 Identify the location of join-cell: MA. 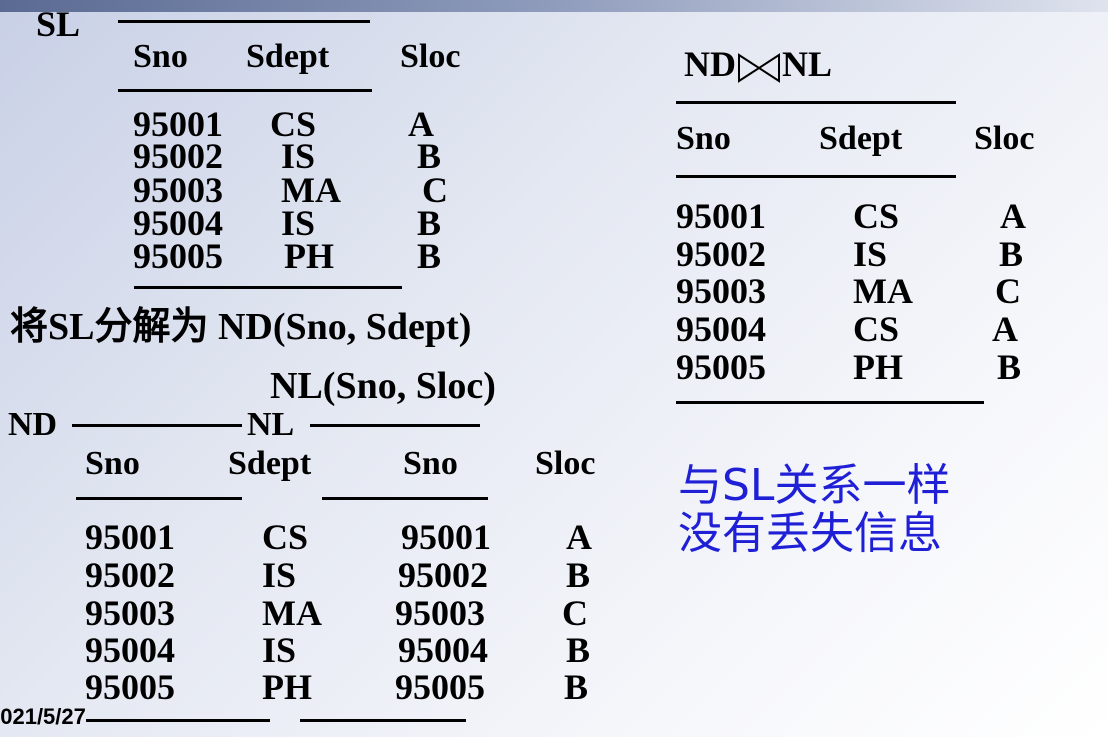
(883, 291).